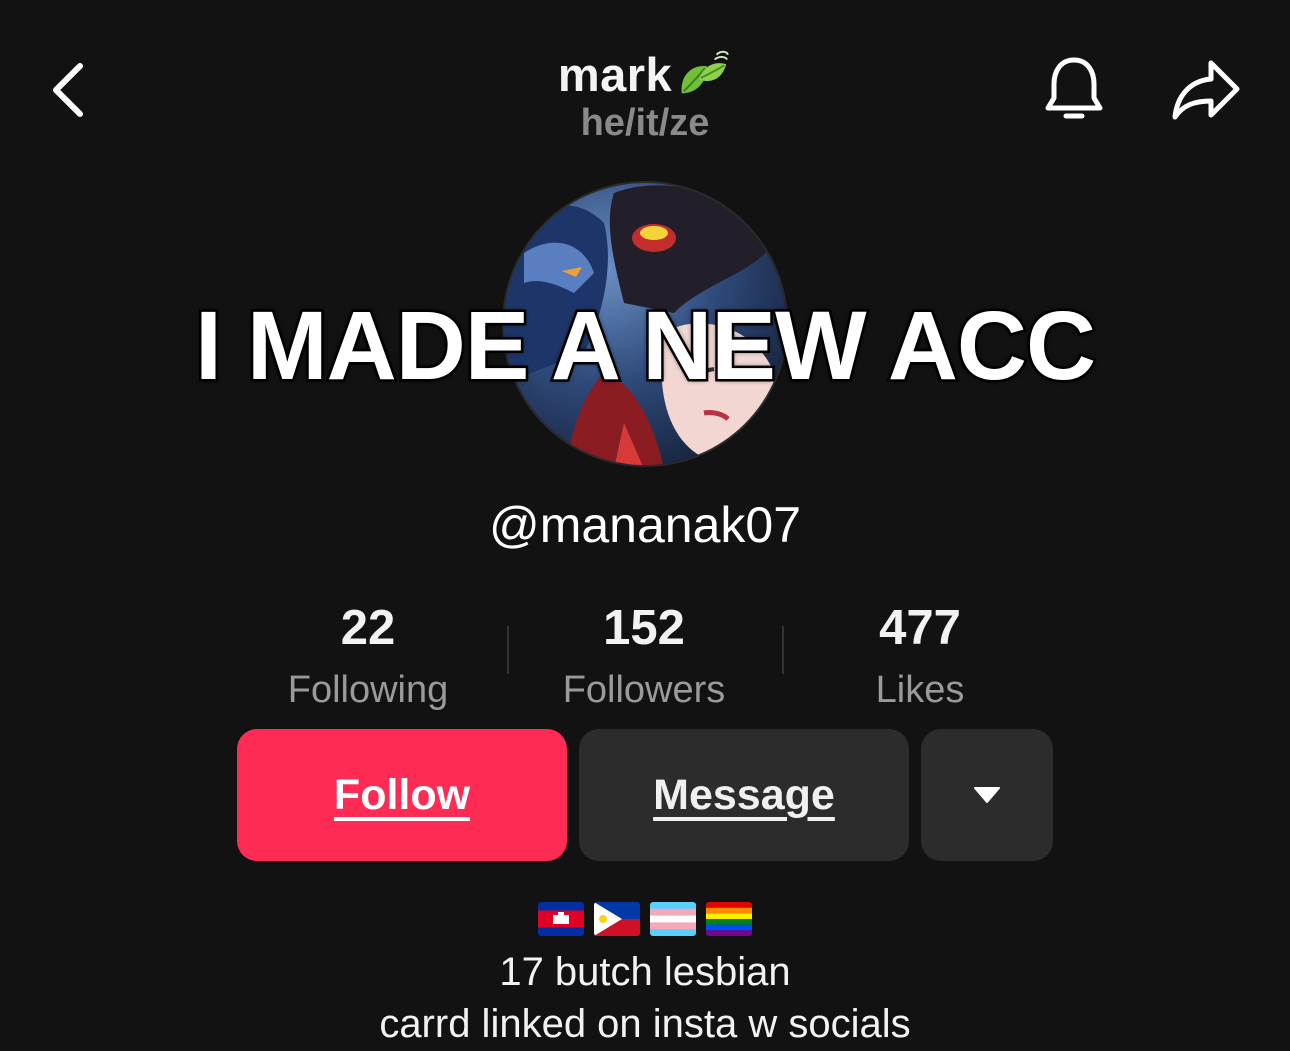 The height and width of the screenshot is (1051, 1290). I want to click on followers-label: Followers, so click(644, 690).